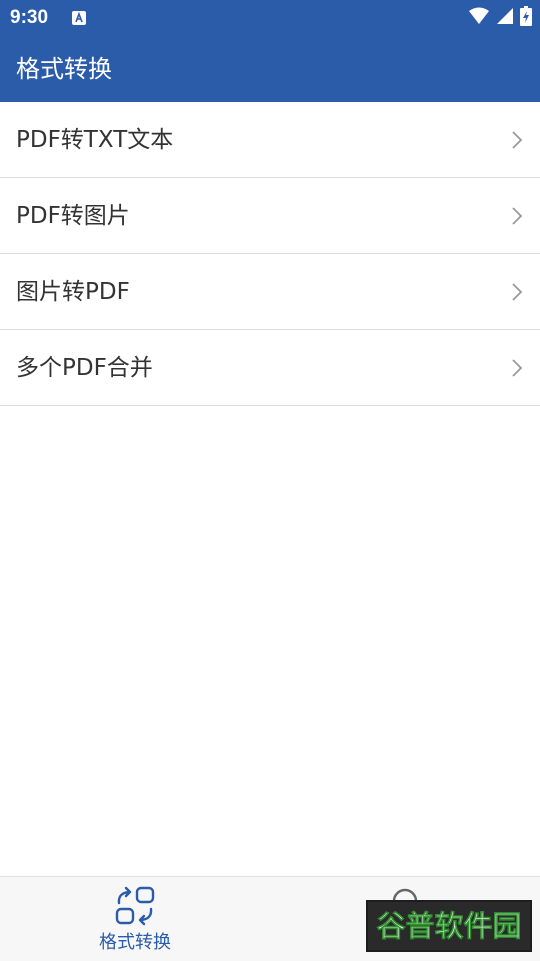  I want to click on battery-icon, so click(526, 18).